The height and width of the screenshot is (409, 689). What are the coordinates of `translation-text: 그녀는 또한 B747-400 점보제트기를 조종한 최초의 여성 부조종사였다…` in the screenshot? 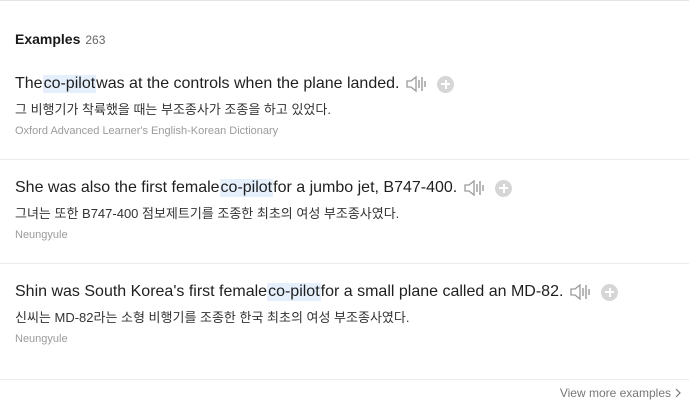 It's located at (207, 213).